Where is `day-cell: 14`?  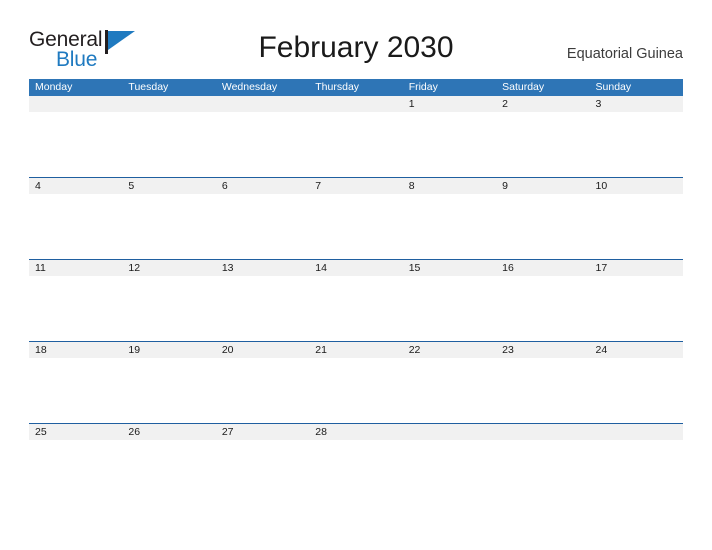
day-cell: 14 is located at coordinates (355, 268).